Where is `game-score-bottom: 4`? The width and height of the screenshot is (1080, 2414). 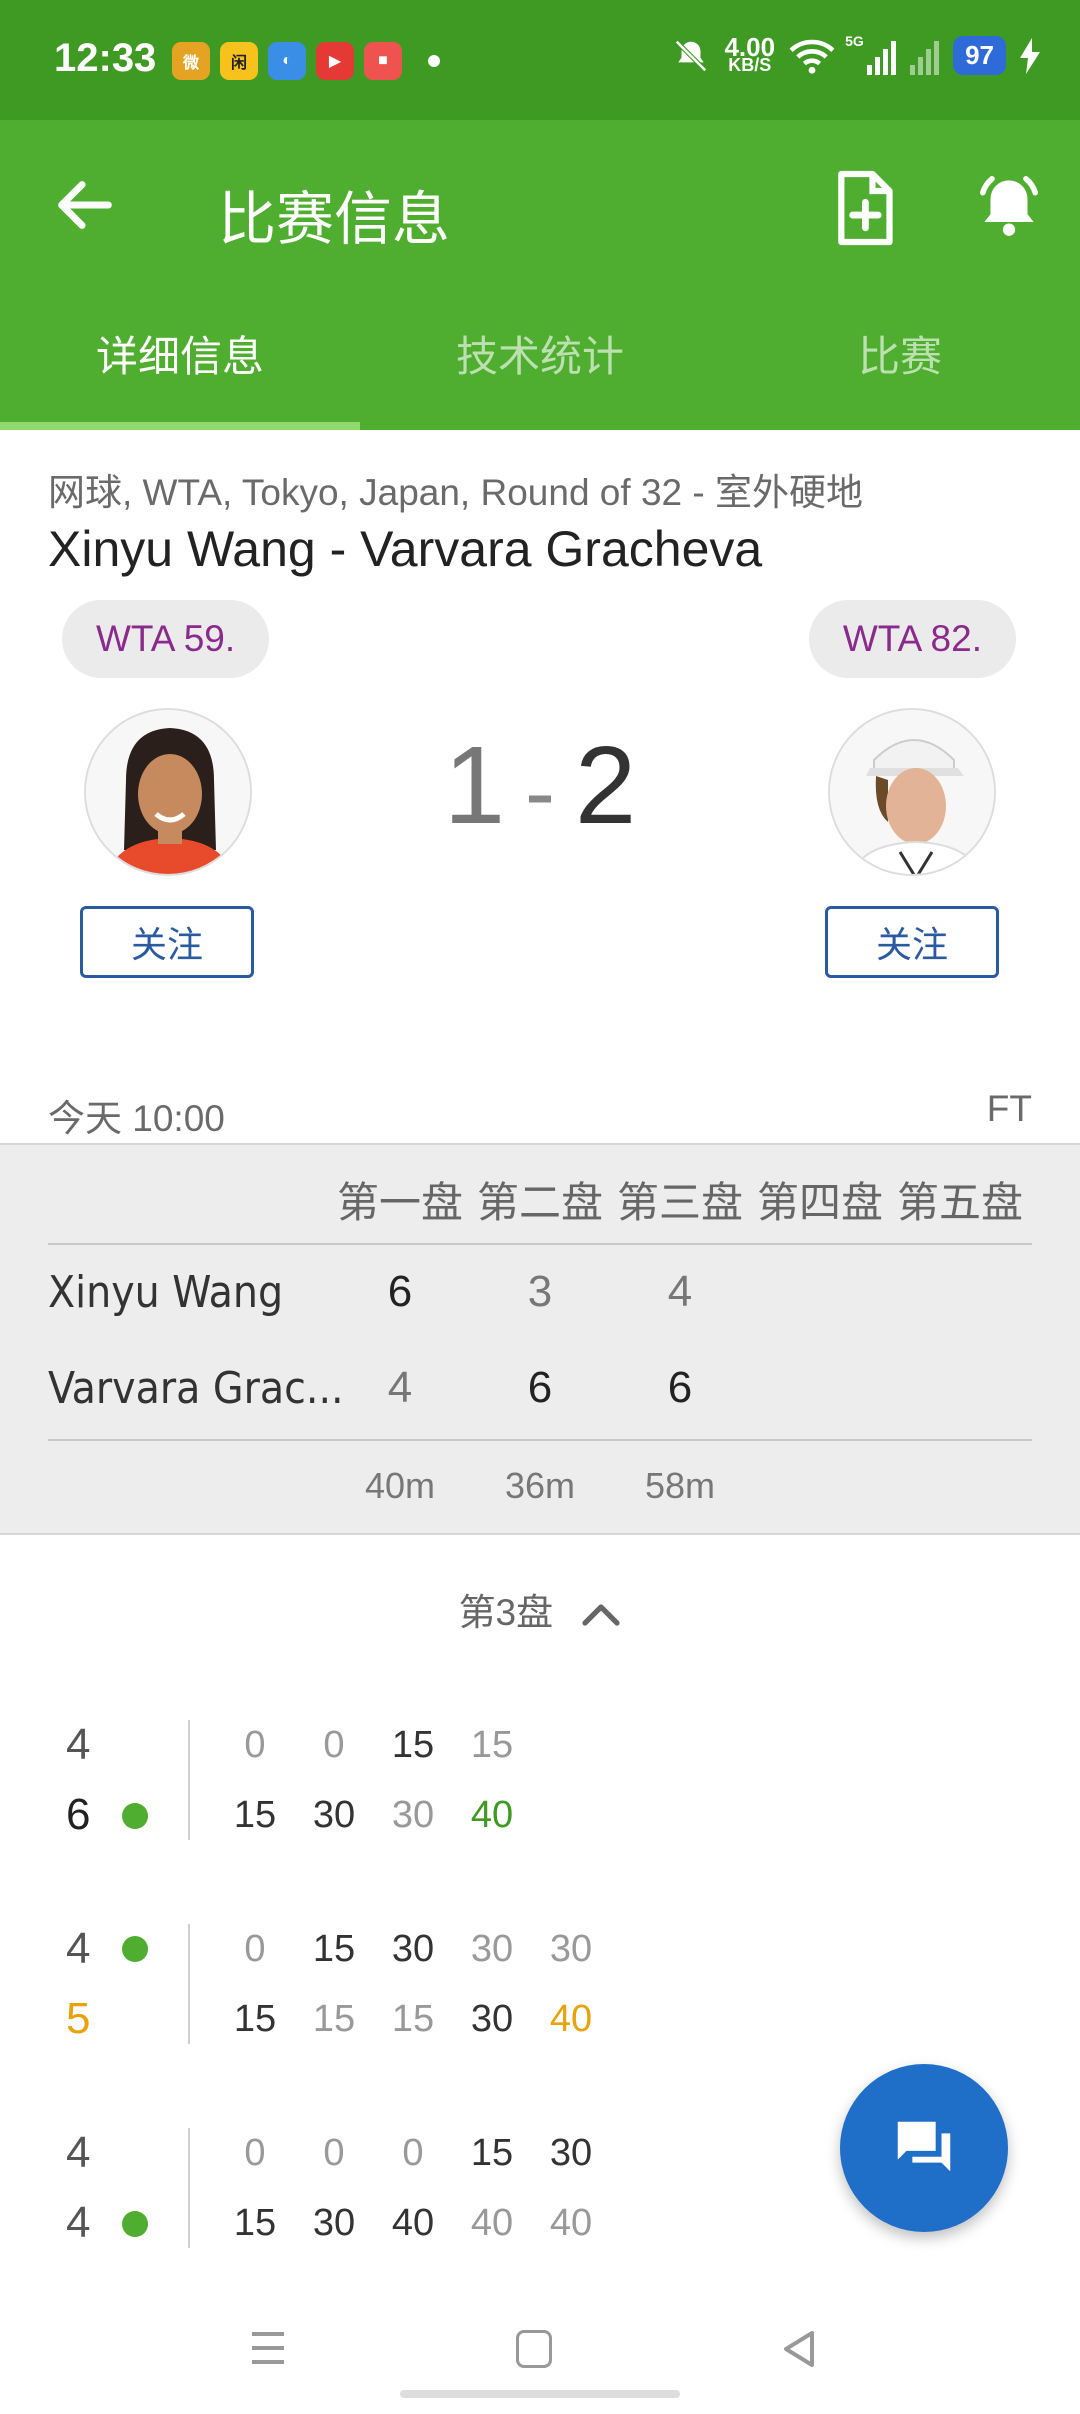
game-score-bottom: 4 is located at coordinates (78, 2222).